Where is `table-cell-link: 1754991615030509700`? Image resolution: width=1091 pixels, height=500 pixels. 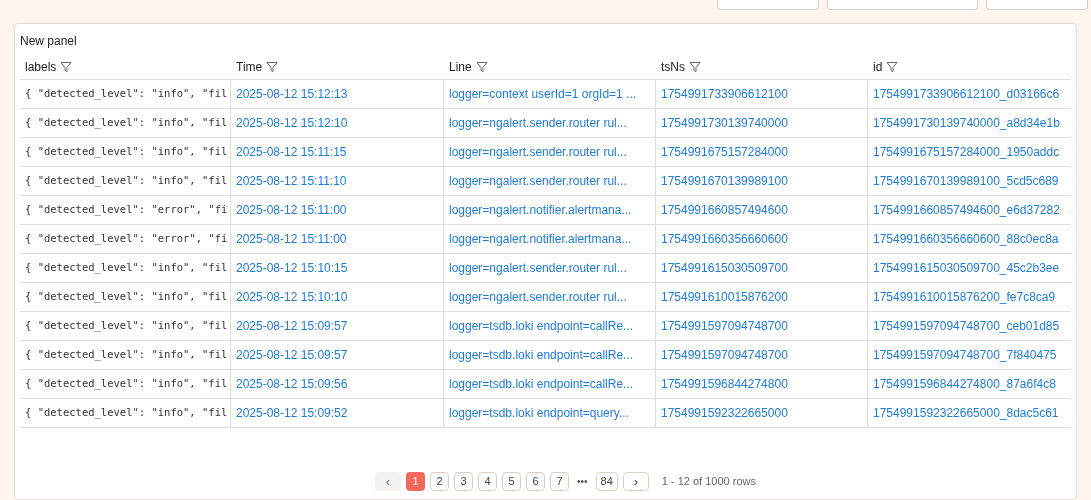 table-cell-link: 1754991615030509700 is located at coordinates (724, 268).